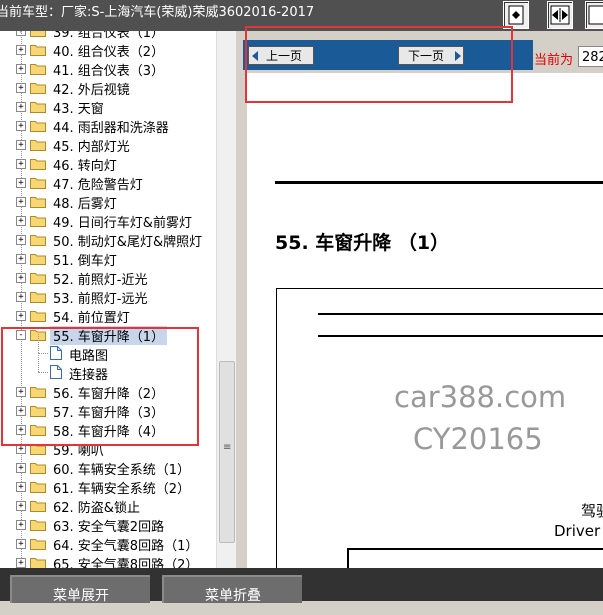 This screenshot has width=603, height=615. I want to click on tree-item: +62. 防盗&锁止, so click(107, 506).